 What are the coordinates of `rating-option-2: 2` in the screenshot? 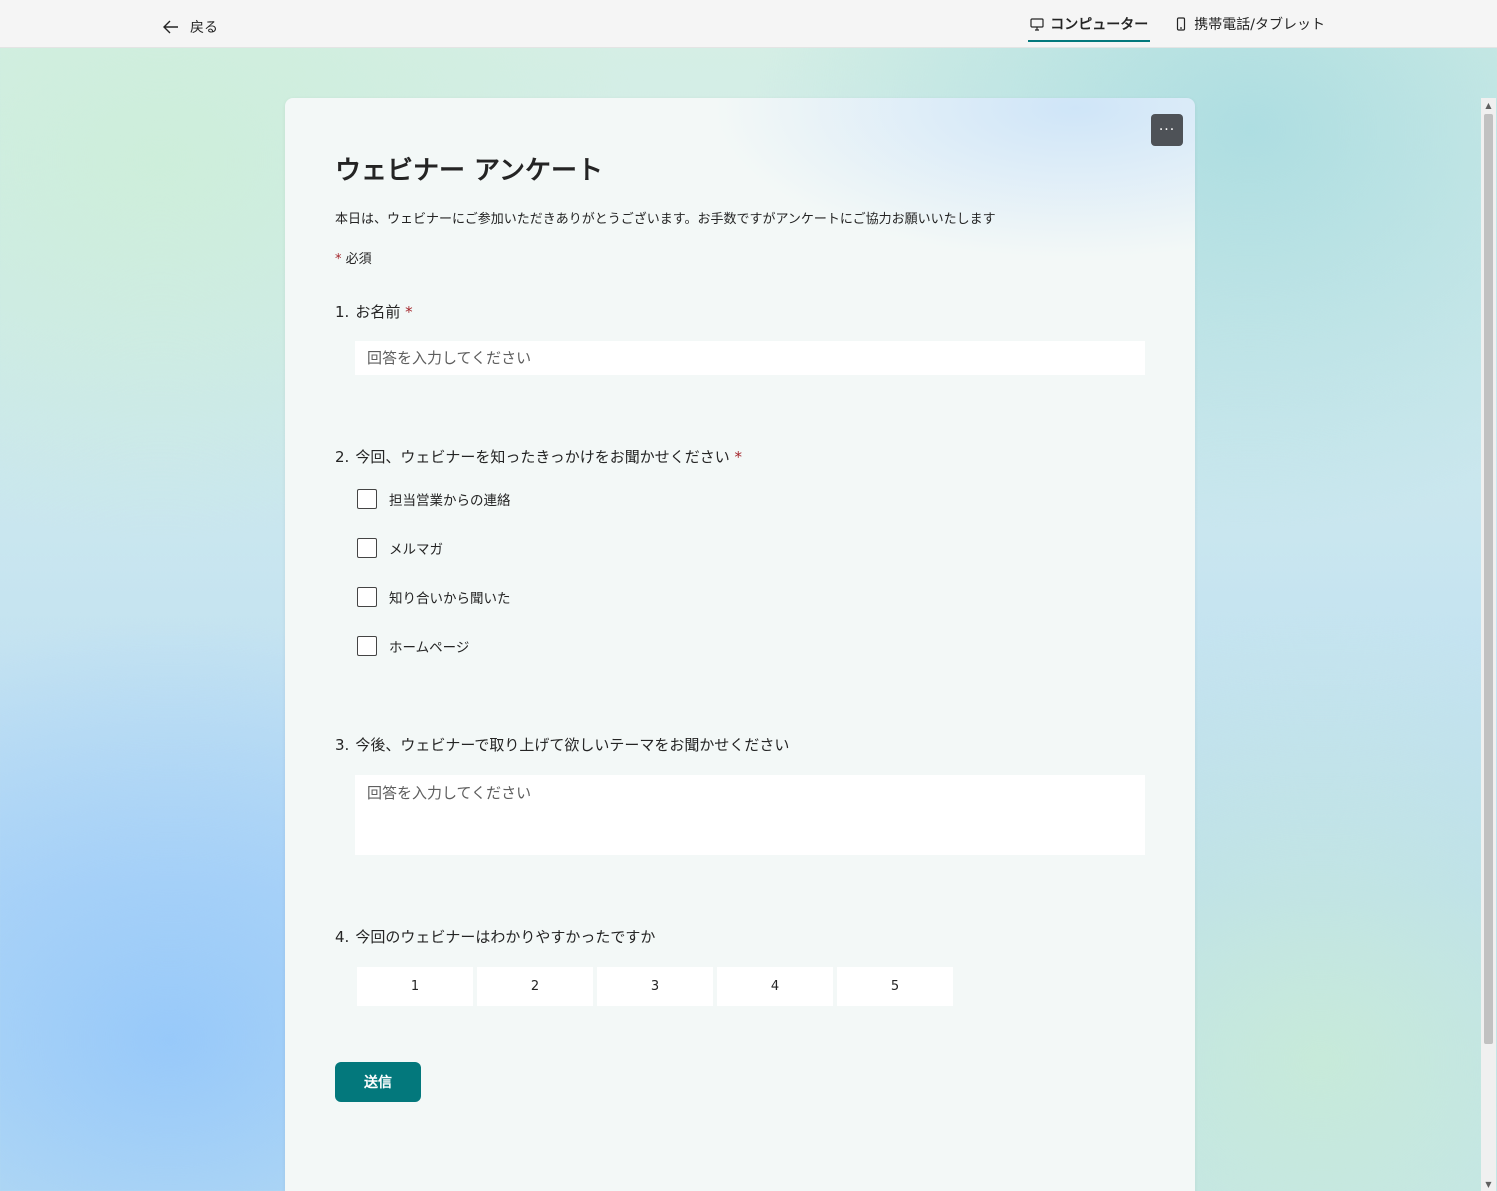 It's located at (535, 986).